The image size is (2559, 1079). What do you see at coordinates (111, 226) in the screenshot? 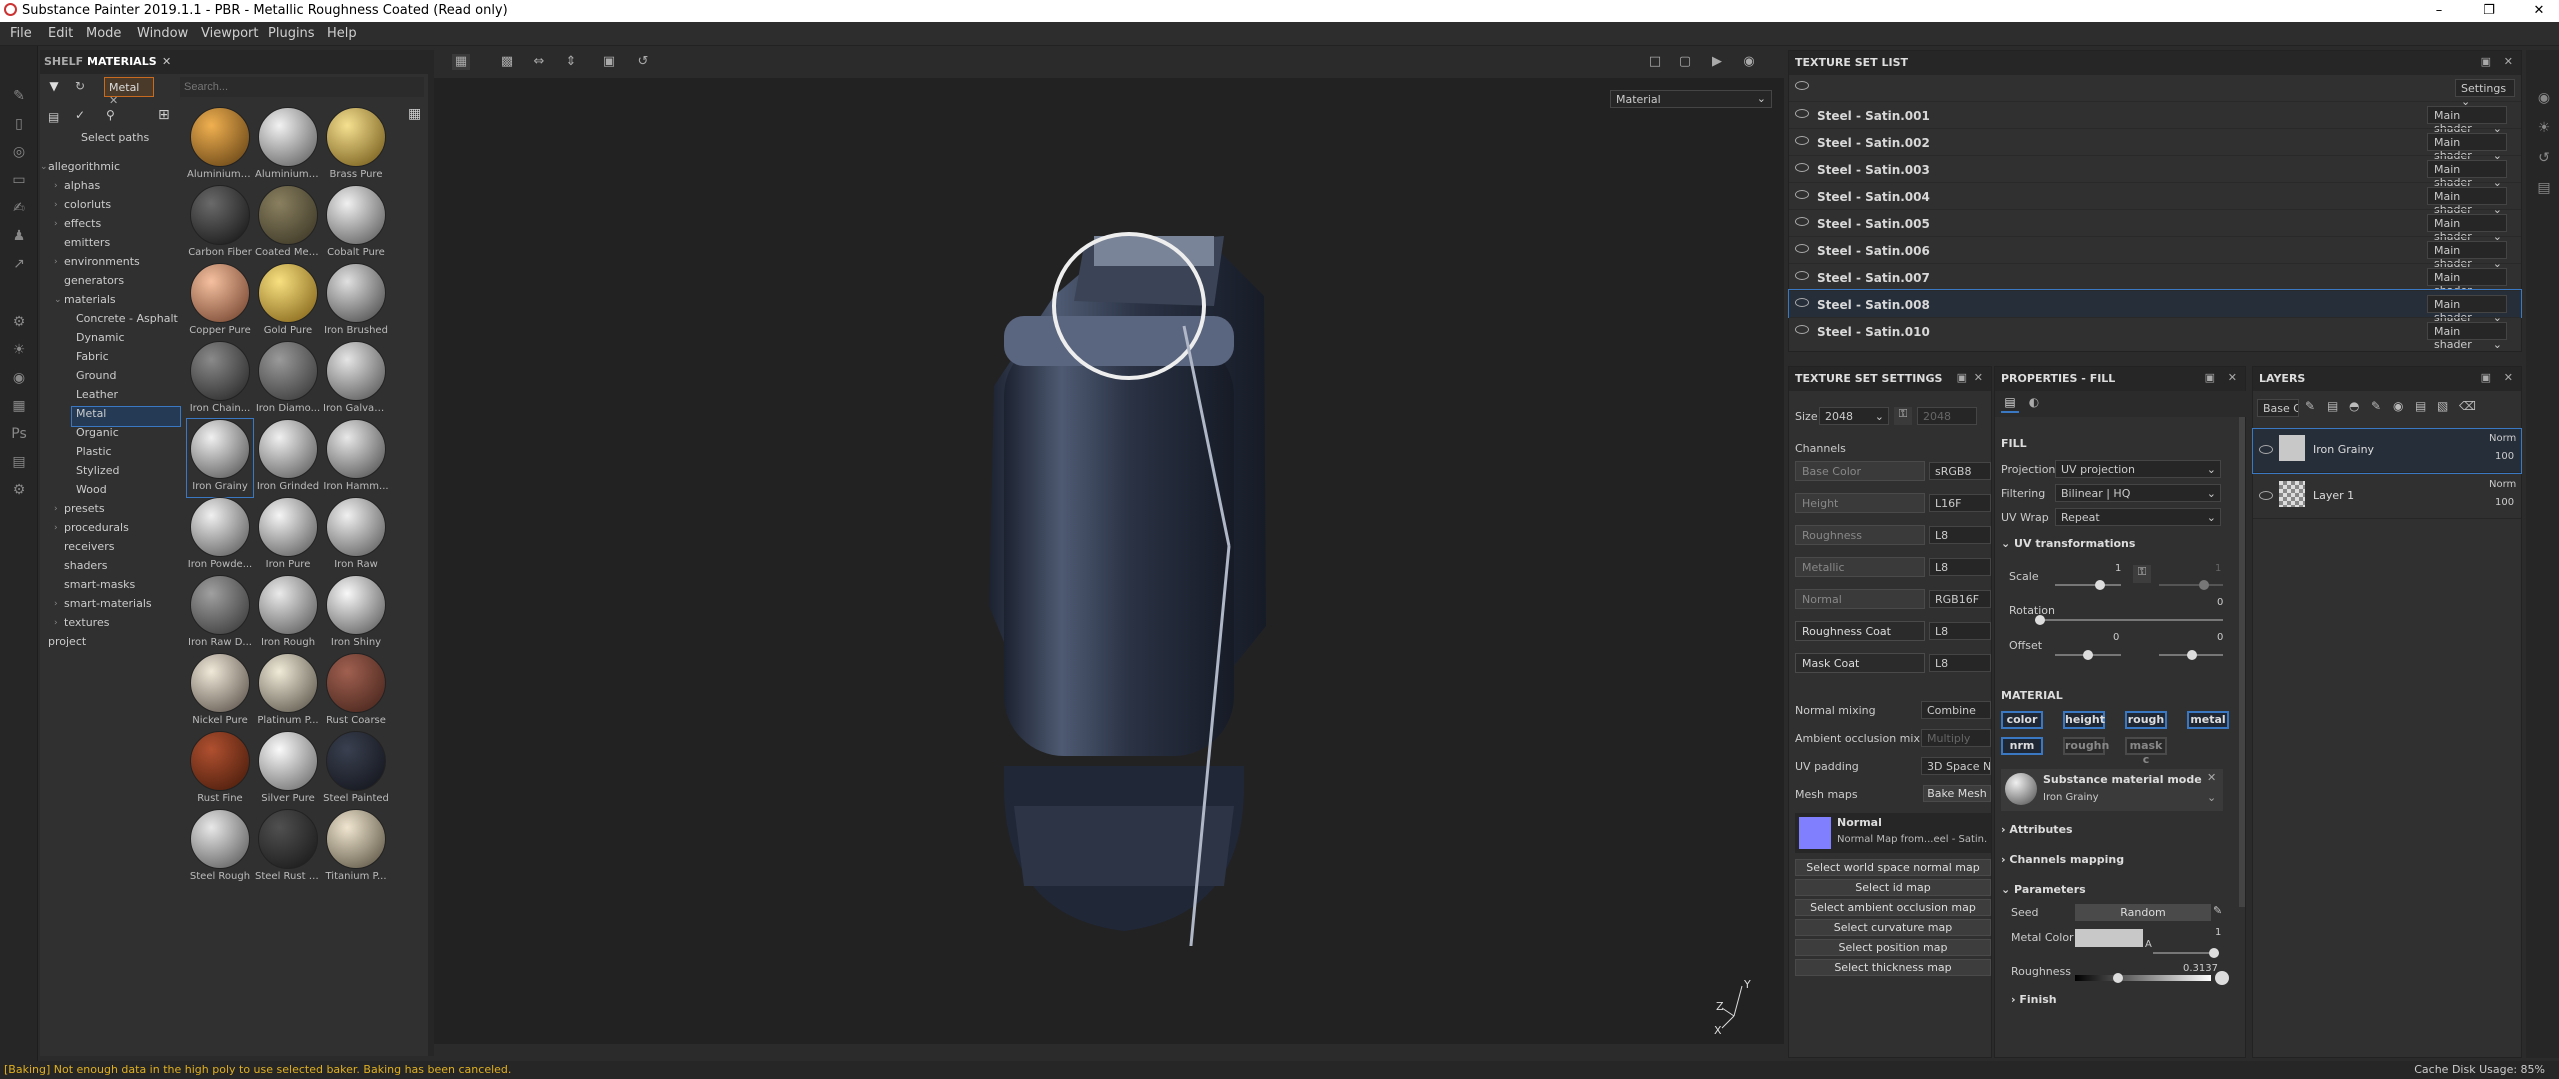
I see `tree-item: › effects` at bounding box center [111, 226].